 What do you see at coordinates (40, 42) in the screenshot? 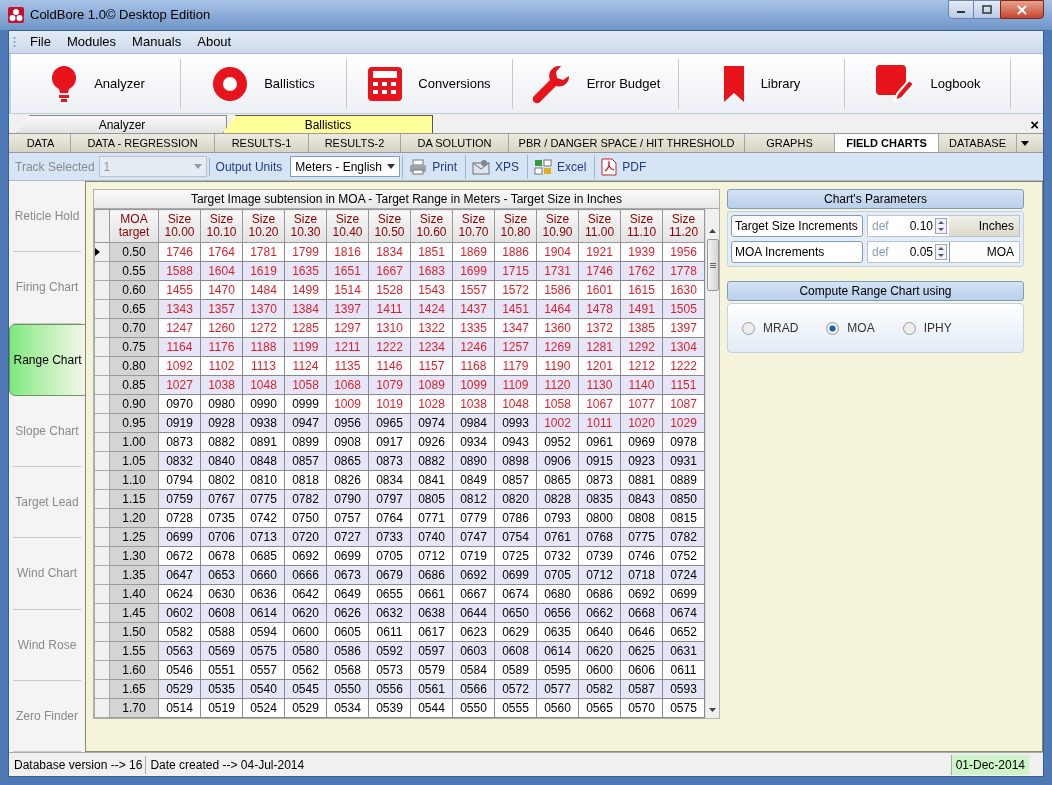
I see `menu-item: File` at bounding box center [40, 42].